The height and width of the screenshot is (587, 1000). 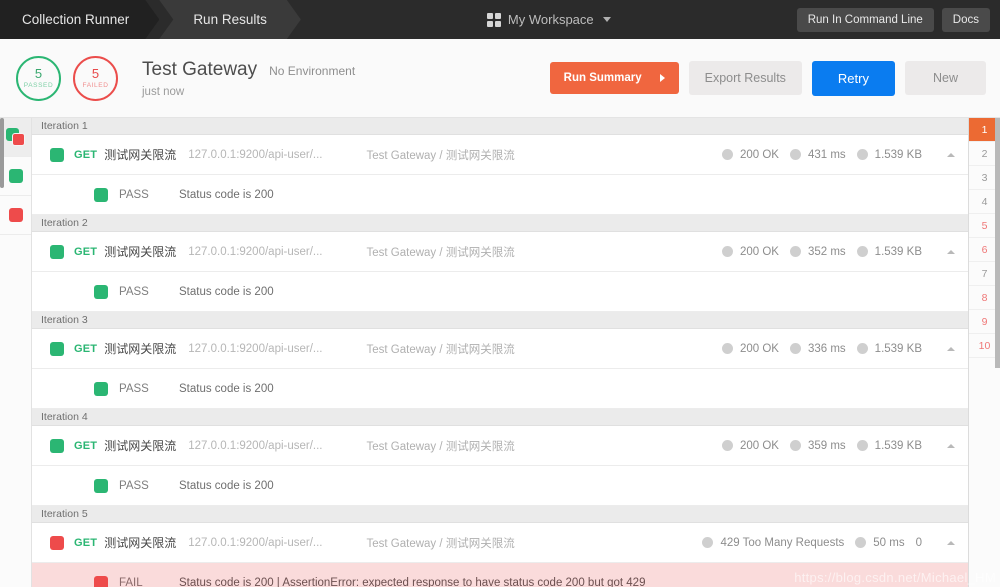 I want to click on failed-square-icon, so click(x=15, y=215).